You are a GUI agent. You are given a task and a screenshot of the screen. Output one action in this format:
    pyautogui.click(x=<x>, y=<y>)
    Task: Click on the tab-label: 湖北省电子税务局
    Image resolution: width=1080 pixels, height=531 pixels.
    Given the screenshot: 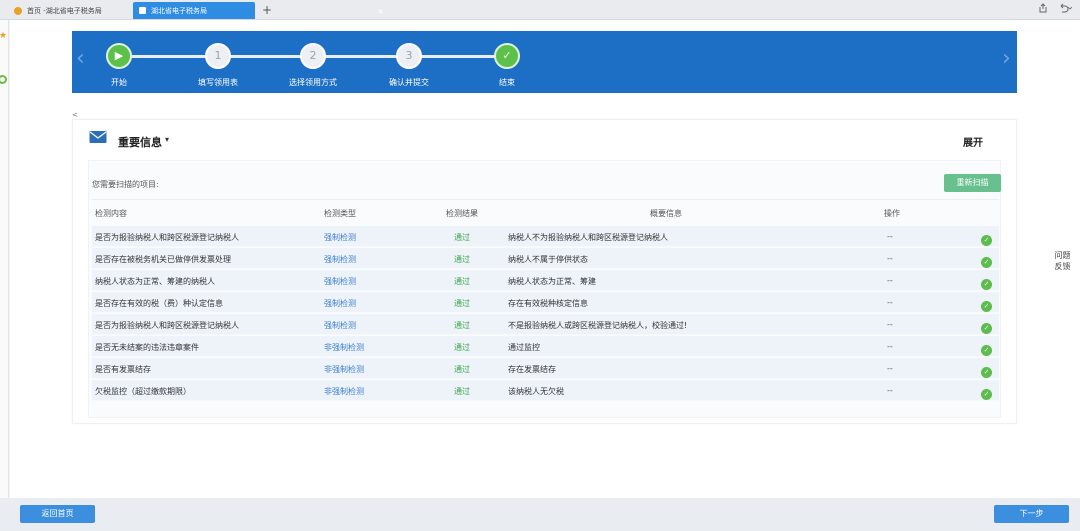 What is the action you would take?
    pyautogui.click(x=179, y=10)
    